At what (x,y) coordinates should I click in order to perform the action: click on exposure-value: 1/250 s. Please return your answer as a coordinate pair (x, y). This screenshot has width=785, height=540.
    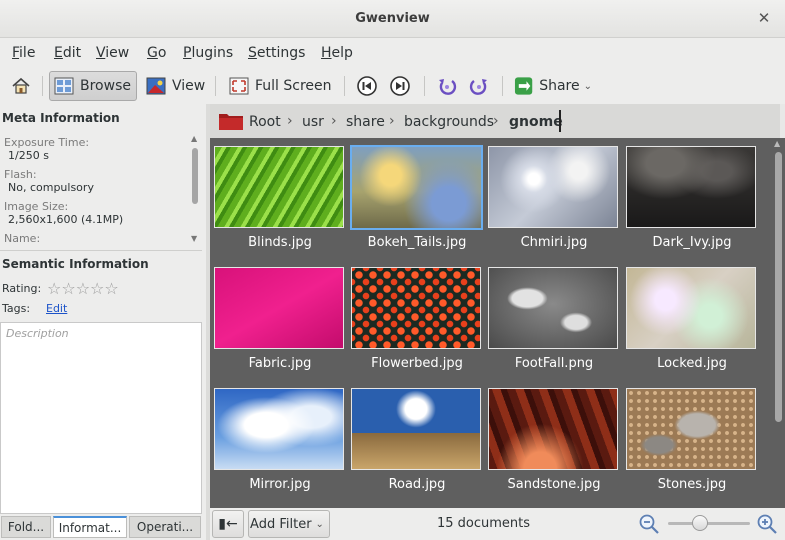
    Looking at the image, I should click on (28, 155).